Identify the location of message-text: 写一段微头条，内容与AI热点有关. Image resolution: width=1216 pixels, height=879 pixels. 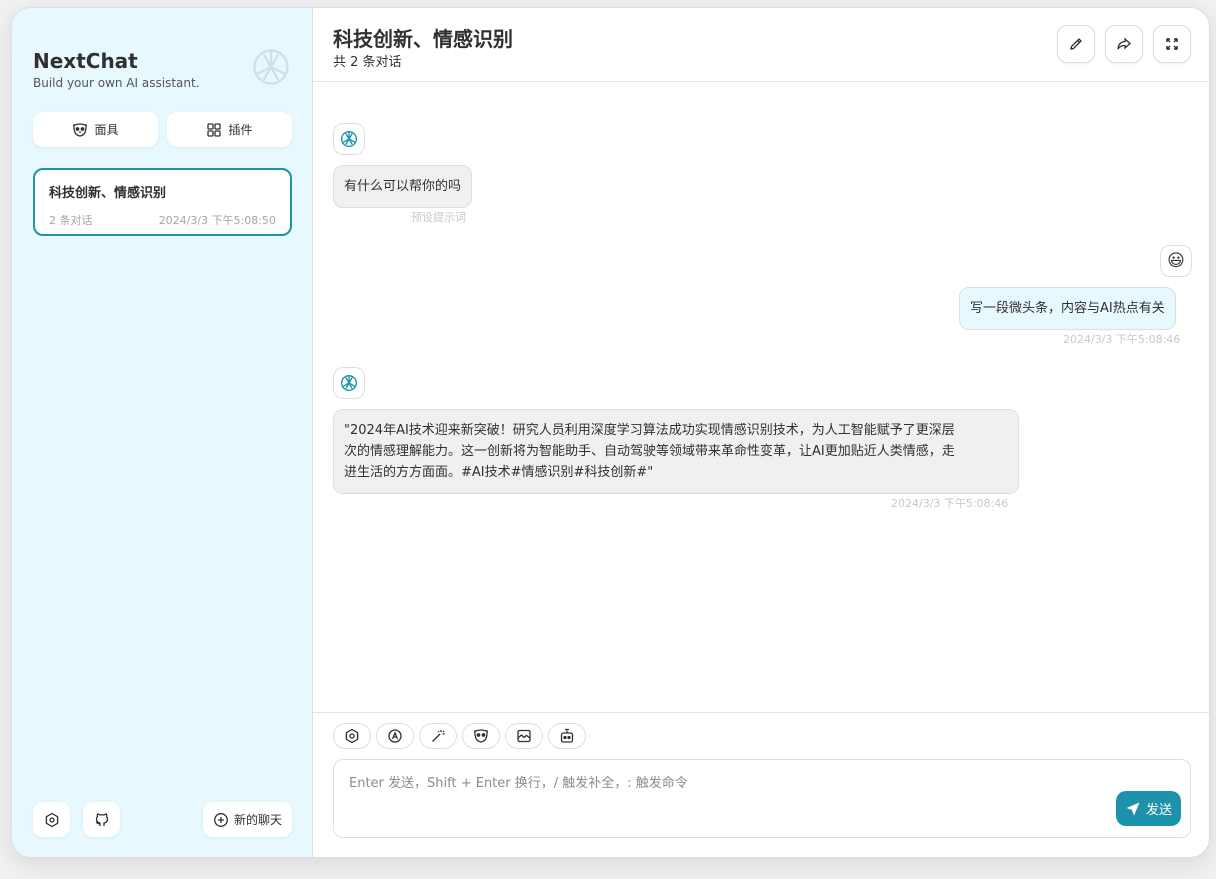
(1067, 308).